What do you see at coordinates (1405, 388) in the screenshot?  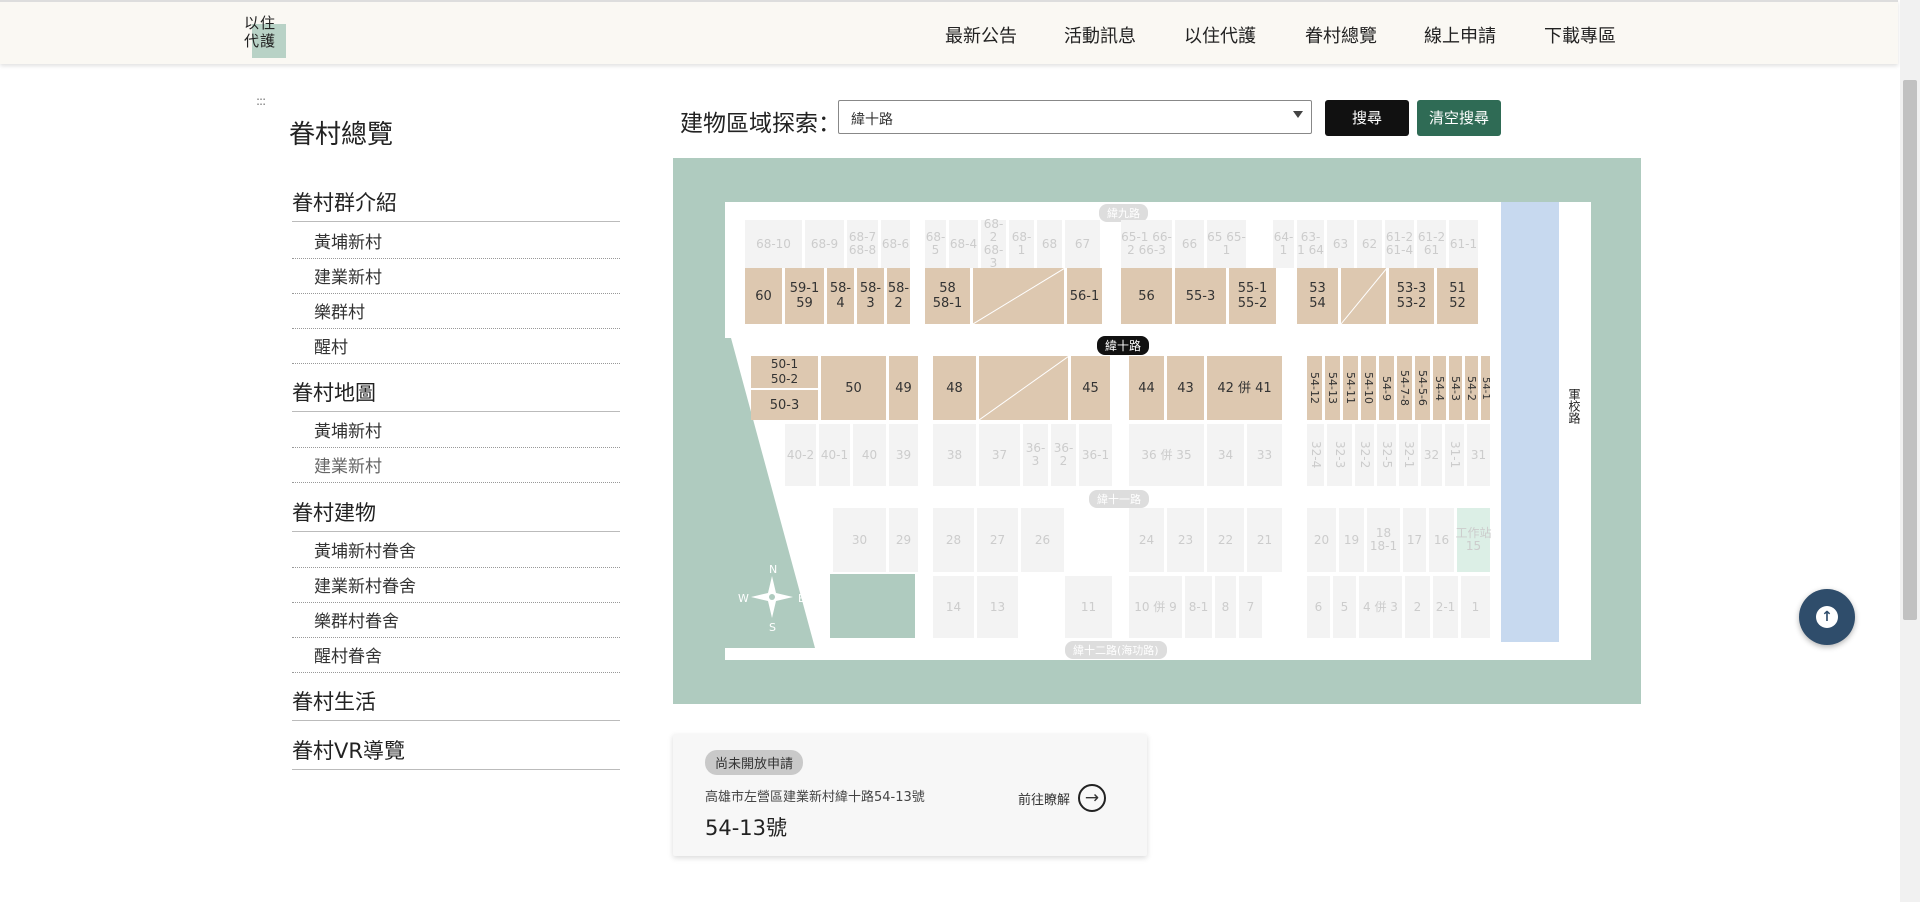 I see `map-lot: 54-7-8` at bounding box center [1405, 388].